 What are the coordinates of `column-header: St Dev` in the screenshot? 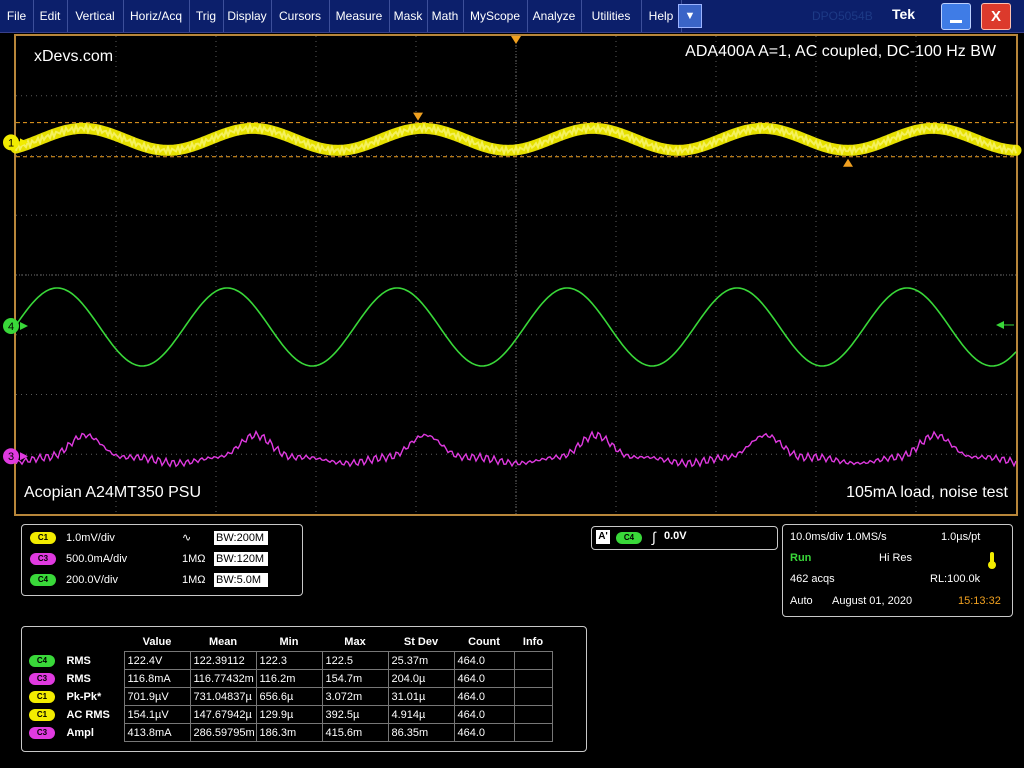 It's located at (421, 642).